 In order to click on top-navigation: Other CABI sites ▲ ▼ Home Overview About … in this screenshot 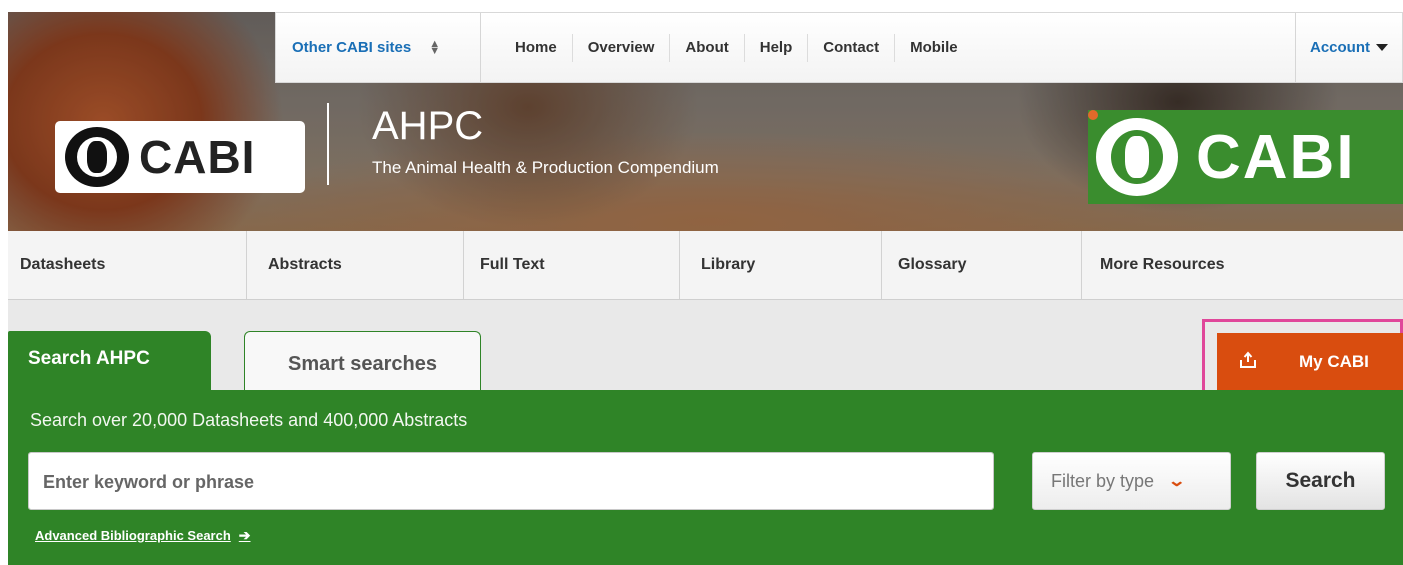, I will do `click(839, 47)`.